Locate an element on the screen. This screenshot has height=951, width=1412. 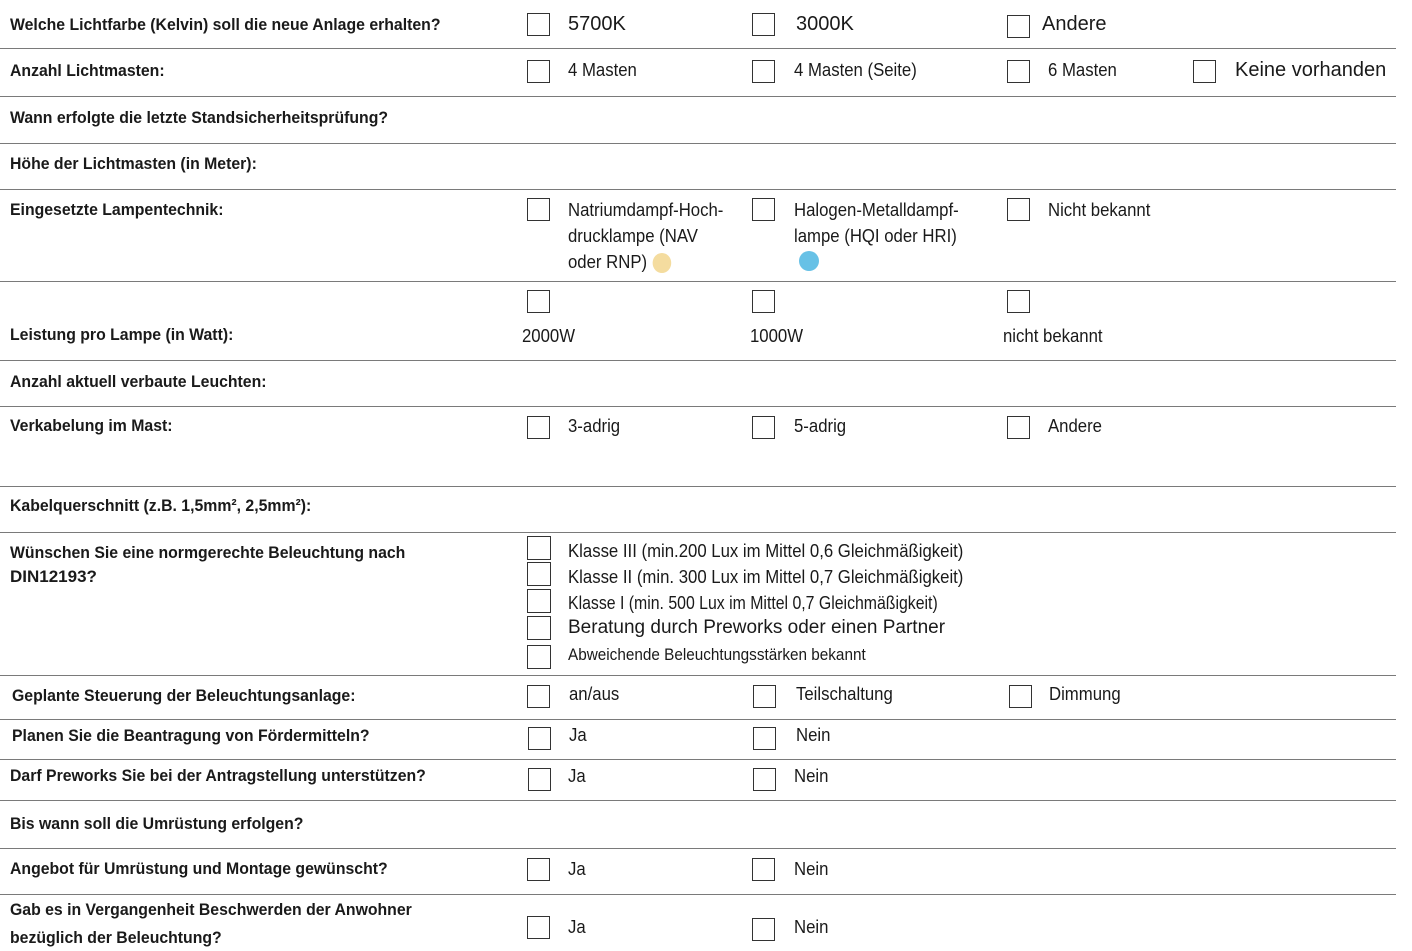
option-6-masten-label: 6 Masten is located at coordinates (1082, 70).